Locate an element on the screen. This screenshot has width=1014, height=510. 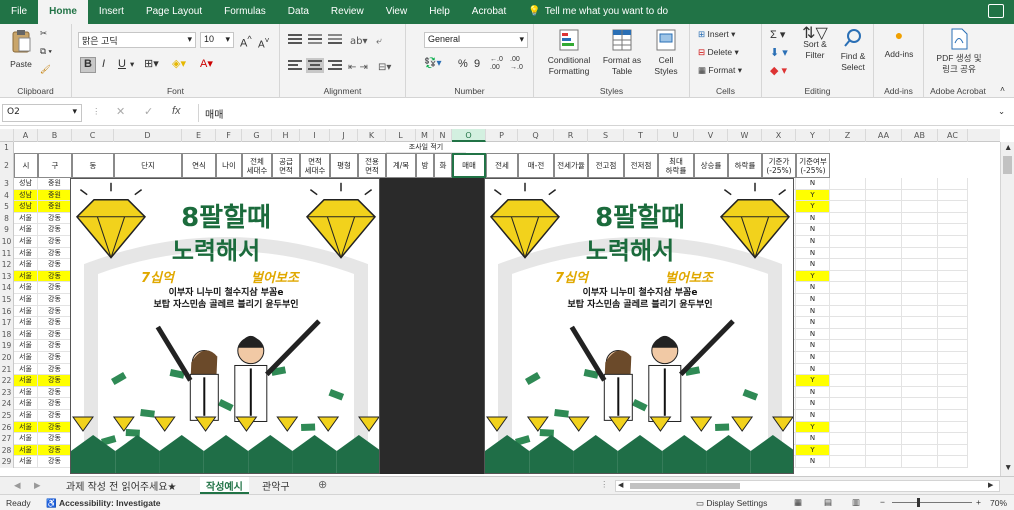
header-cell: 매매 is located at coordinates (469, 165).